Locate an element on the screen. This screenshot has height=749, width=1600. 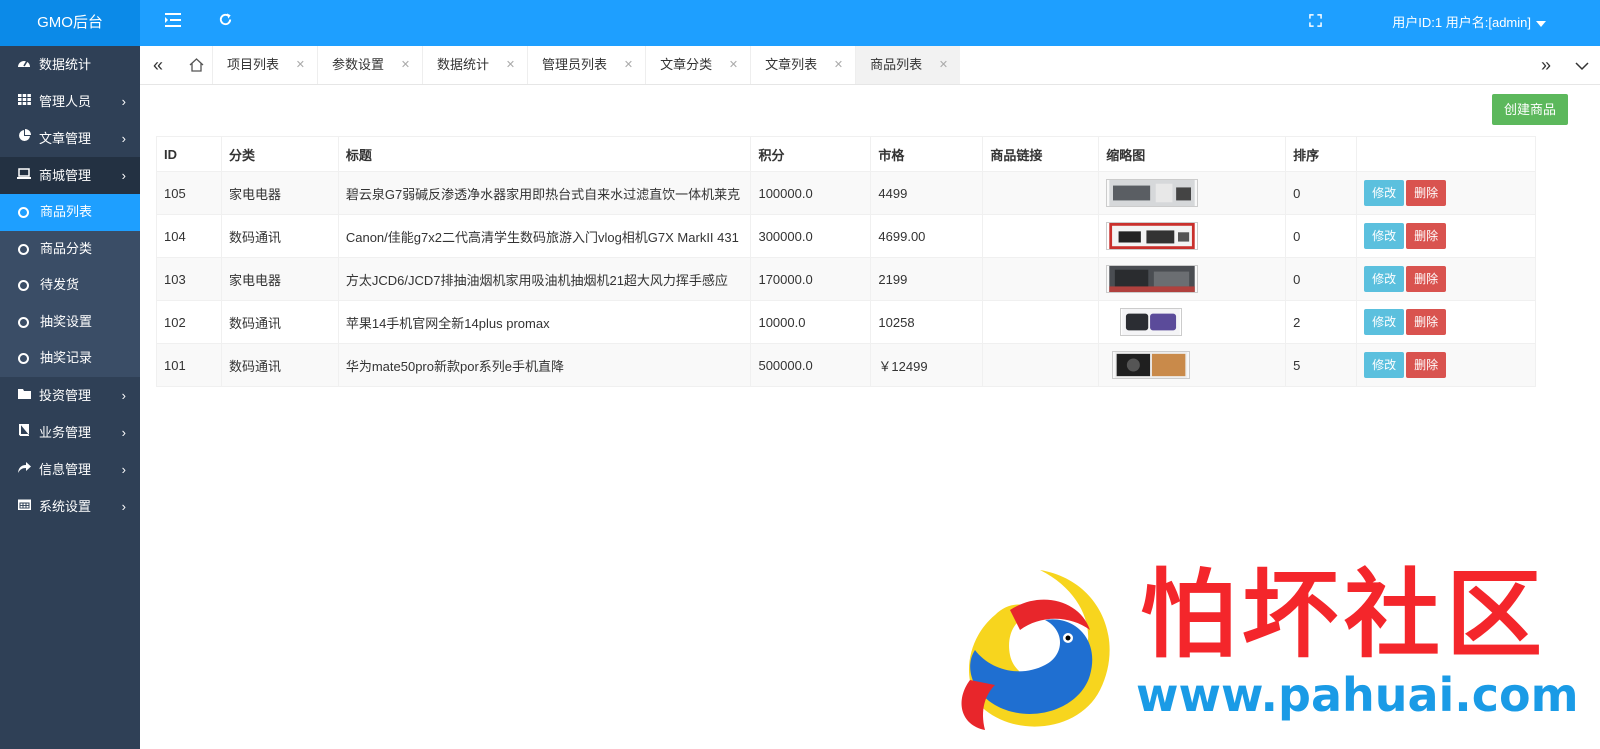
chevron-down-icon is located at coordinates (1582, 65).